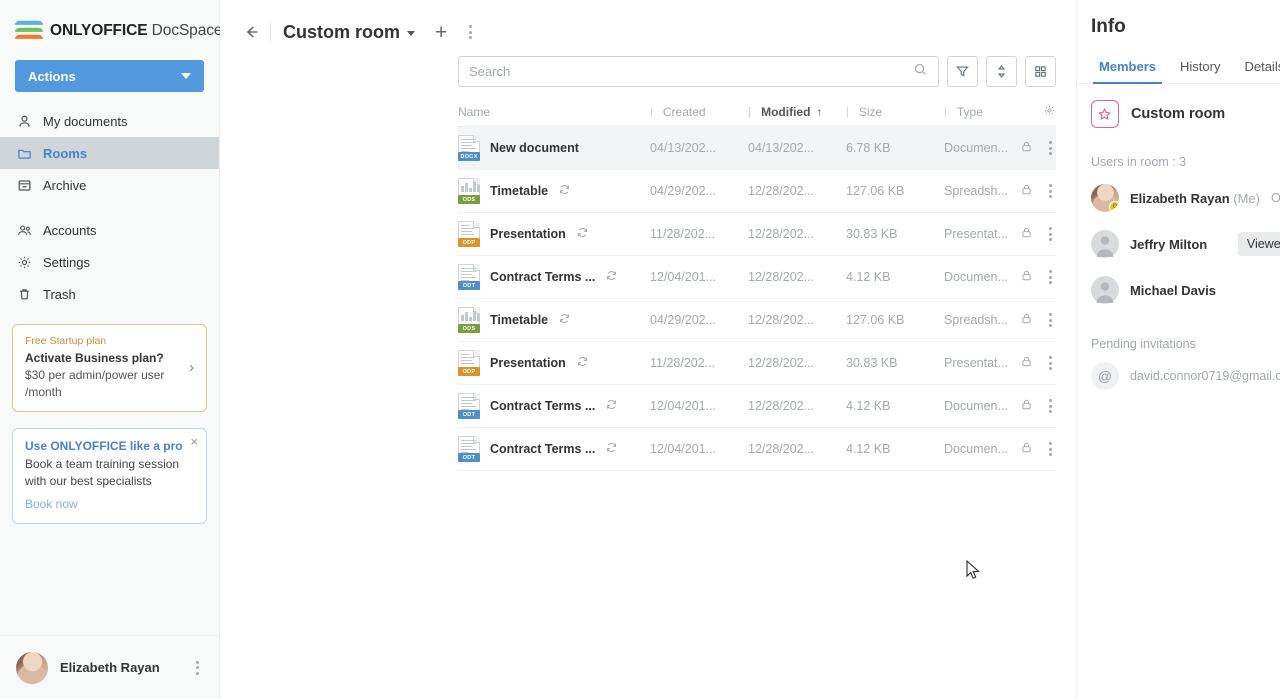 This screenshot has width=1280, height=699. What do you see at coordinates (190, 367) in the screenshot?
I see `chevron-right-icon: ›` at bounding box center [190, 367].